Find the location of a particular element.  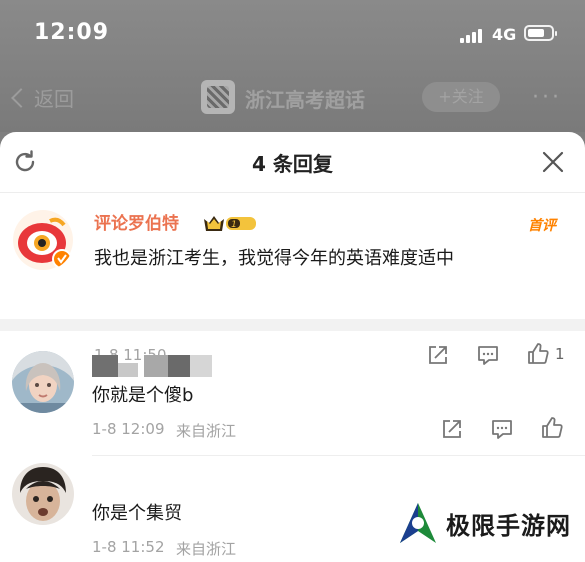

section-divider is located at coordinates (292, 325).